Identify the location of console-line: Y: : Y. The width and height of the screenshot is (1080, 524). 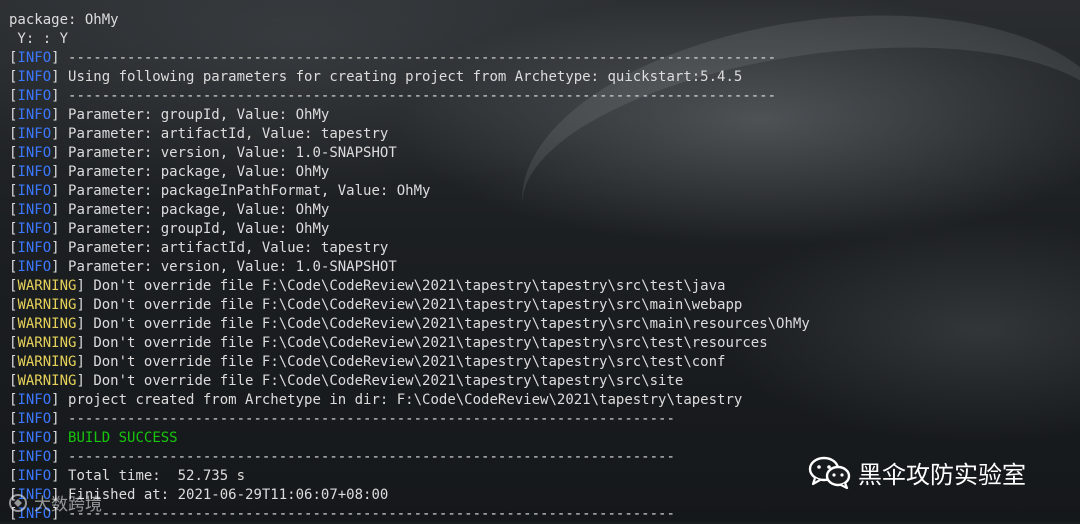
(544, 39).